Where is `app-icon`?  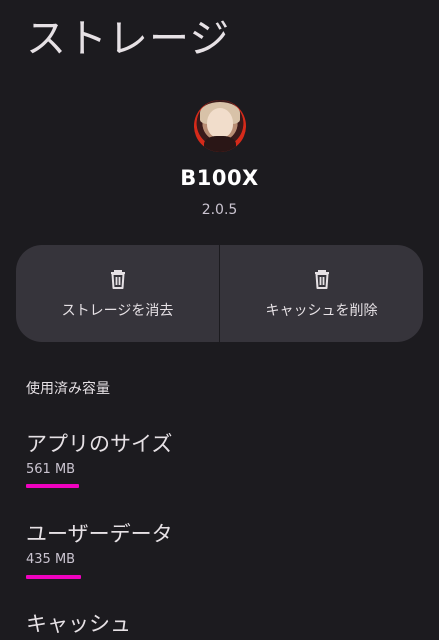
app-icon is located at coordinates (219, 126).